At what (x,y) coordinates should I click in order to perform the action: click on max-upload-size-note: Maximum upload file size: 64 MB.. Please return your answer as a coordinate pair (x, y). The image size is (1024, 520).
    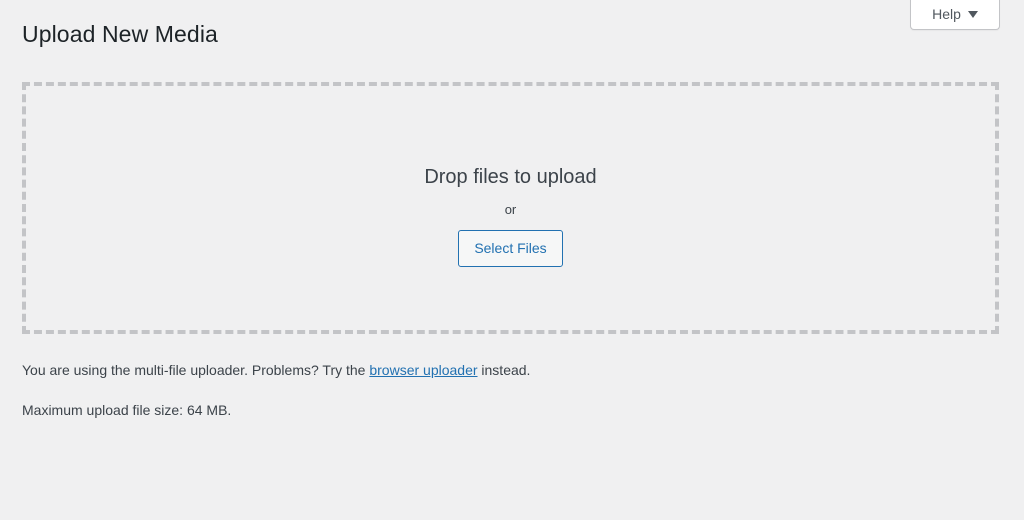
    Looking at the image, I should click on (127, 410).